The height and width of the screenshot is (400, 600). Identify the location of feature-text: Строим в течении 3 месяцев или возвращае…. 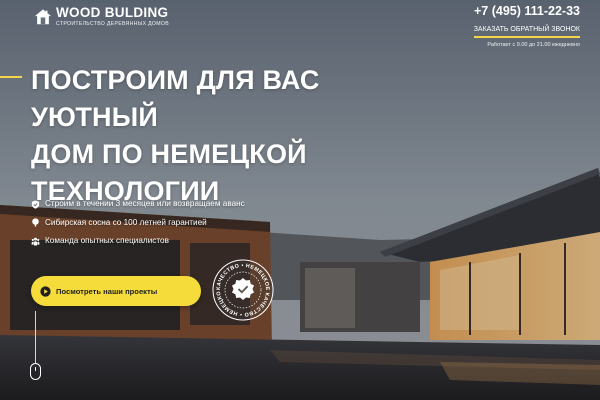
(145, 203).